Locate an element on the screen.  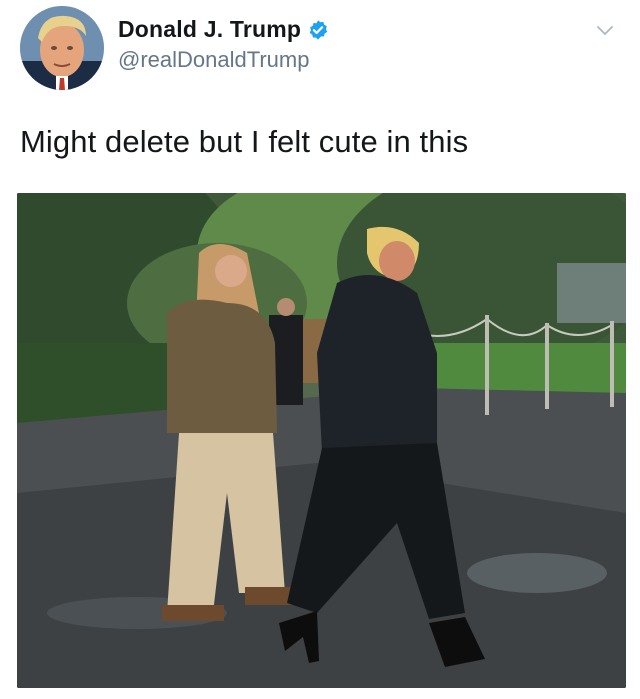
display-name: Donald J. Trump is located at coordinates (209, 29).